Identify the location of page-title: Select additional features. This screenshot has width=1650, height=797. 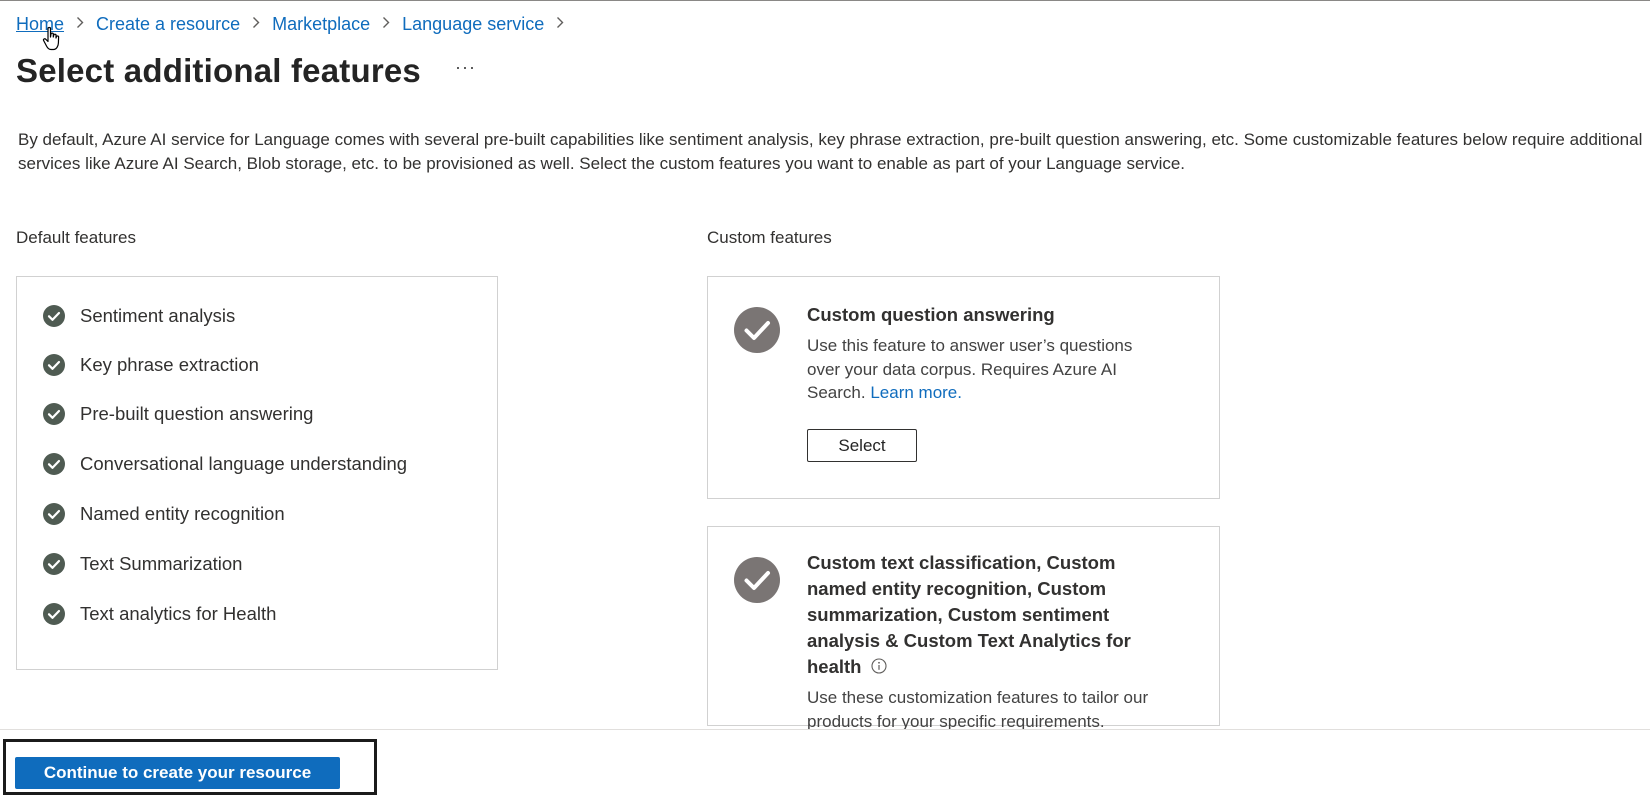
(218, 70).